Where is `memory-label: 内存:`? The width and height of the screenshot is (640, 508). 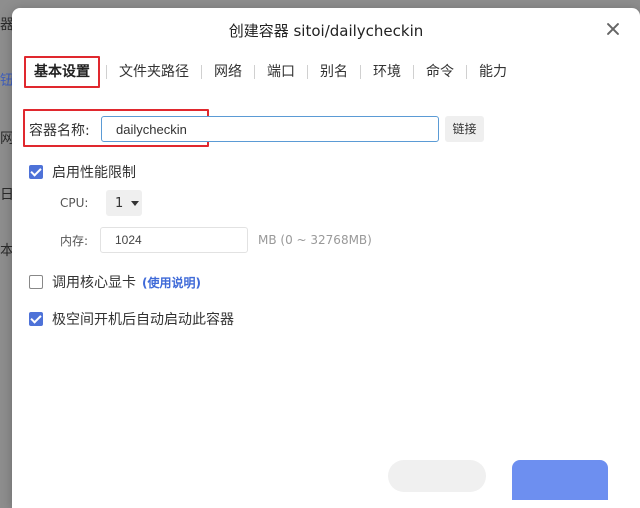
memory-label: 内存: is located at coordinates (74, 240).